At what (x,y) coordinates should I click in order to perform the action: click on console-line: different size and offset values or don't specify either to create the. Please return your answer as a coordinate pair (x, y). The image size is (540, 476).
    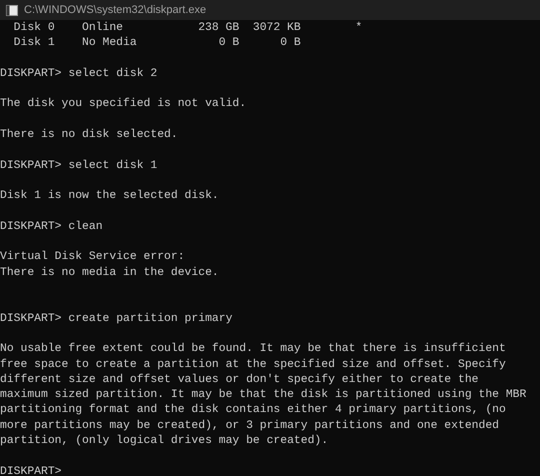
    Looking at the image, I should click on (239, 380).